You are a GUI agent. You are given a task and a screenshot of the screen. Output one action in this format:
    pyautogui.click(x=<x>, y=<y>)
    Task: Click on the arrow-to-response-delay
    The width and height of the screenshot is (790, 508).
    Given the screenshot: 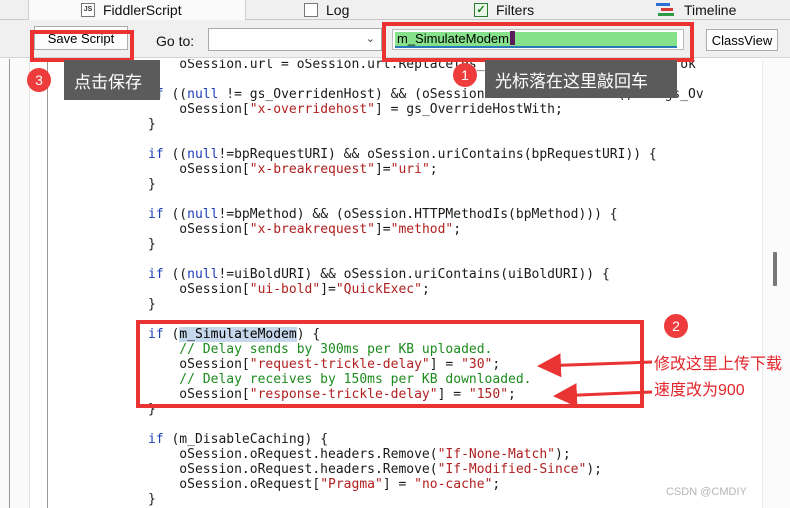 What is the action you would take?
    pyautogui.click(x=603, y=395)
    